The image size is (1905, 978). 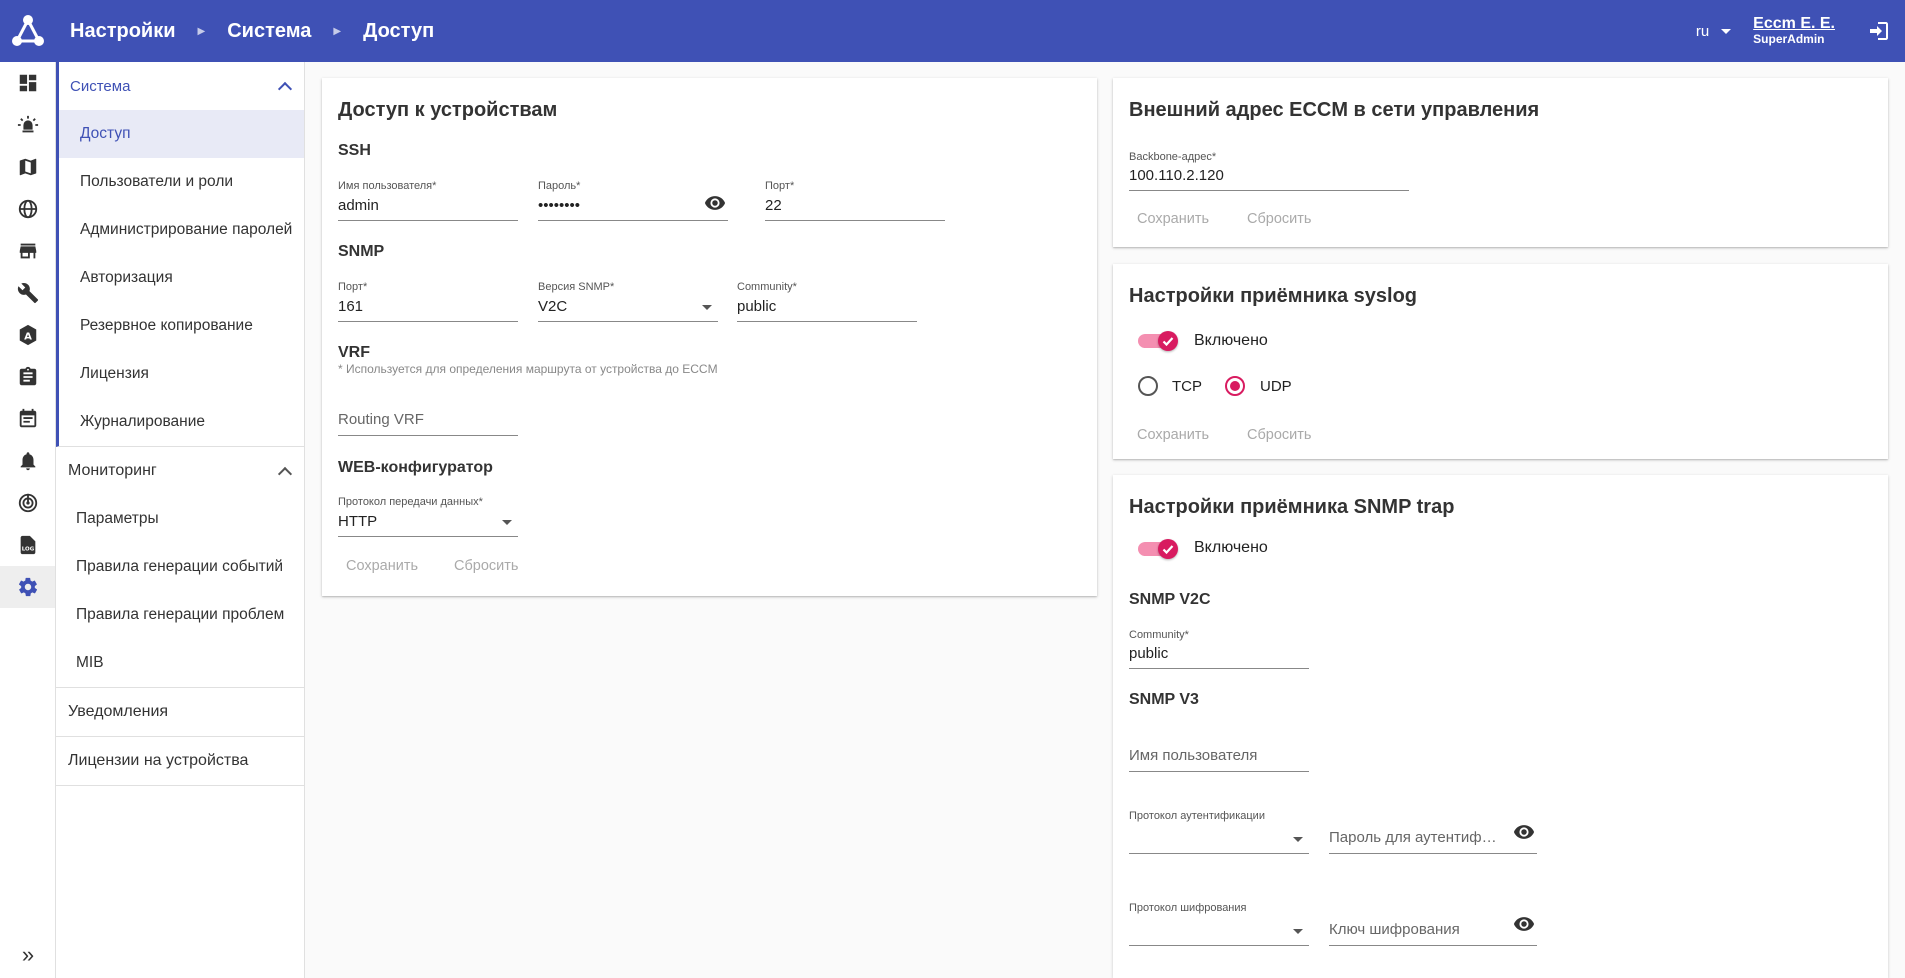 What do you see at coordinates (112, 470) in the screenshot?
I see `sidebar-group-label: Мониторинг` at bounding box center [112, 470].